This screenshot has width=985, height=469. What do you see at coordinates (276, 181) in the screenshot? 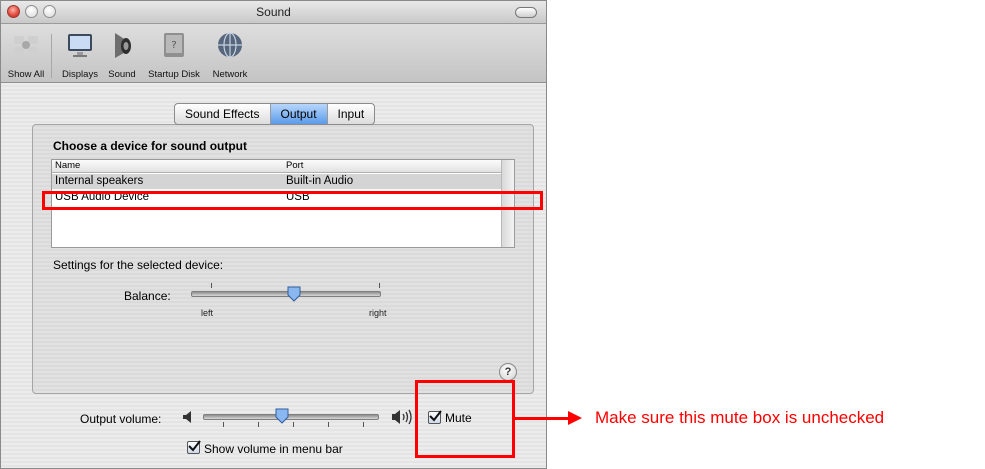
I see `table-row: Internal speakers Built-in Audio` at bounding box center [276, 181].